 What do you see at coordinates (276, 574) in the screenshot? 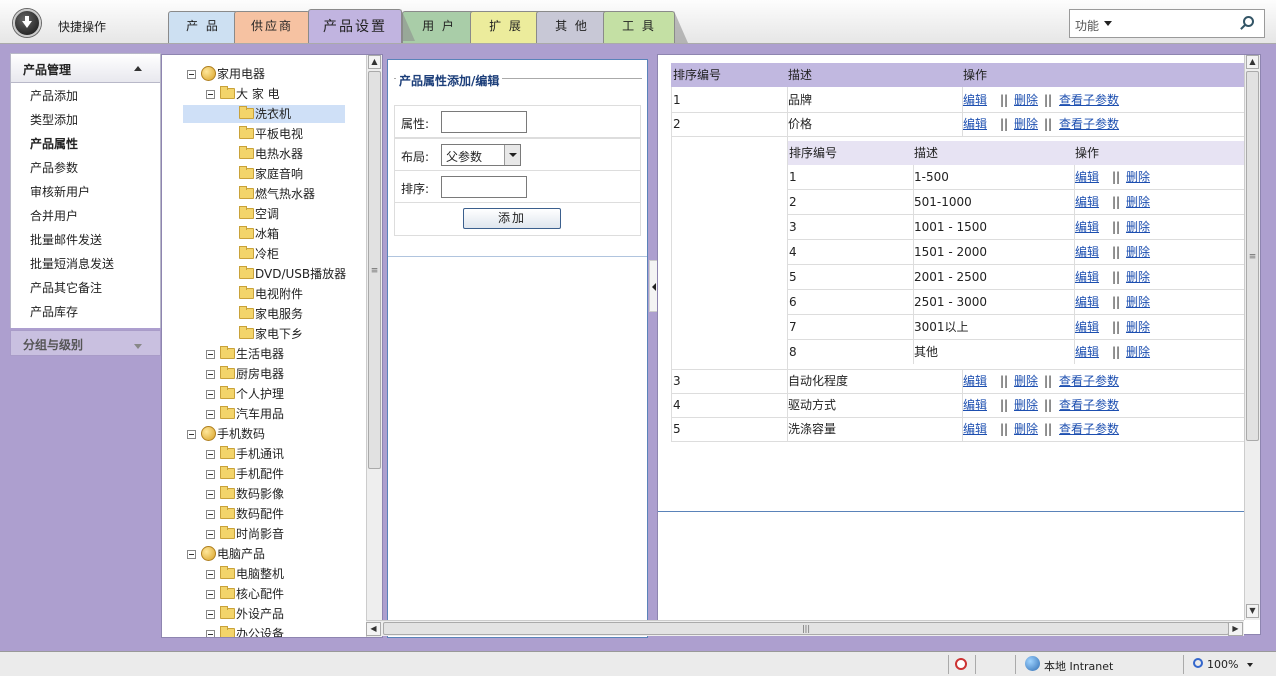
I see `tree-node: 电脑整机` at bounding box center [276, 574].